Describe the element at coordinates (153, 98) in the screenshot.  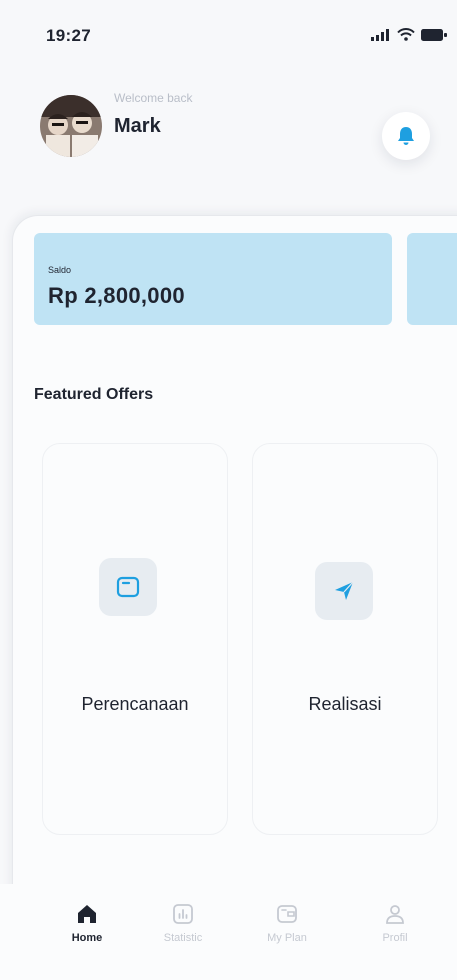
I see `welcome-text: Welcome back` at that location.